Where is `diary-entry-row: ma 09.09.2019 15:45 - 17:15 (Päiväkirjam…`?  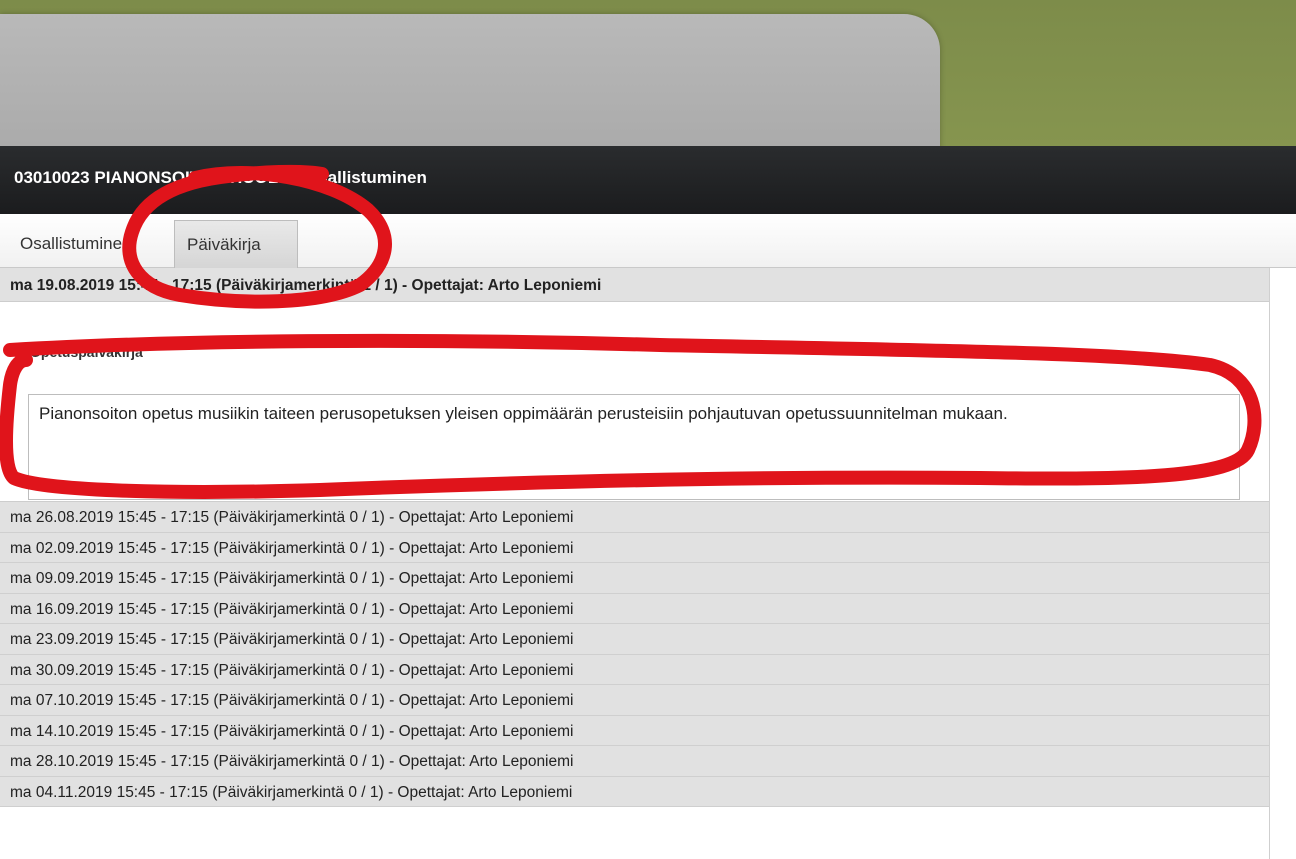
diary-entry-row: ma 09.09.2019 15:45 - 17:15 (Päiväkirjam… is located at coordinates (634, 578).